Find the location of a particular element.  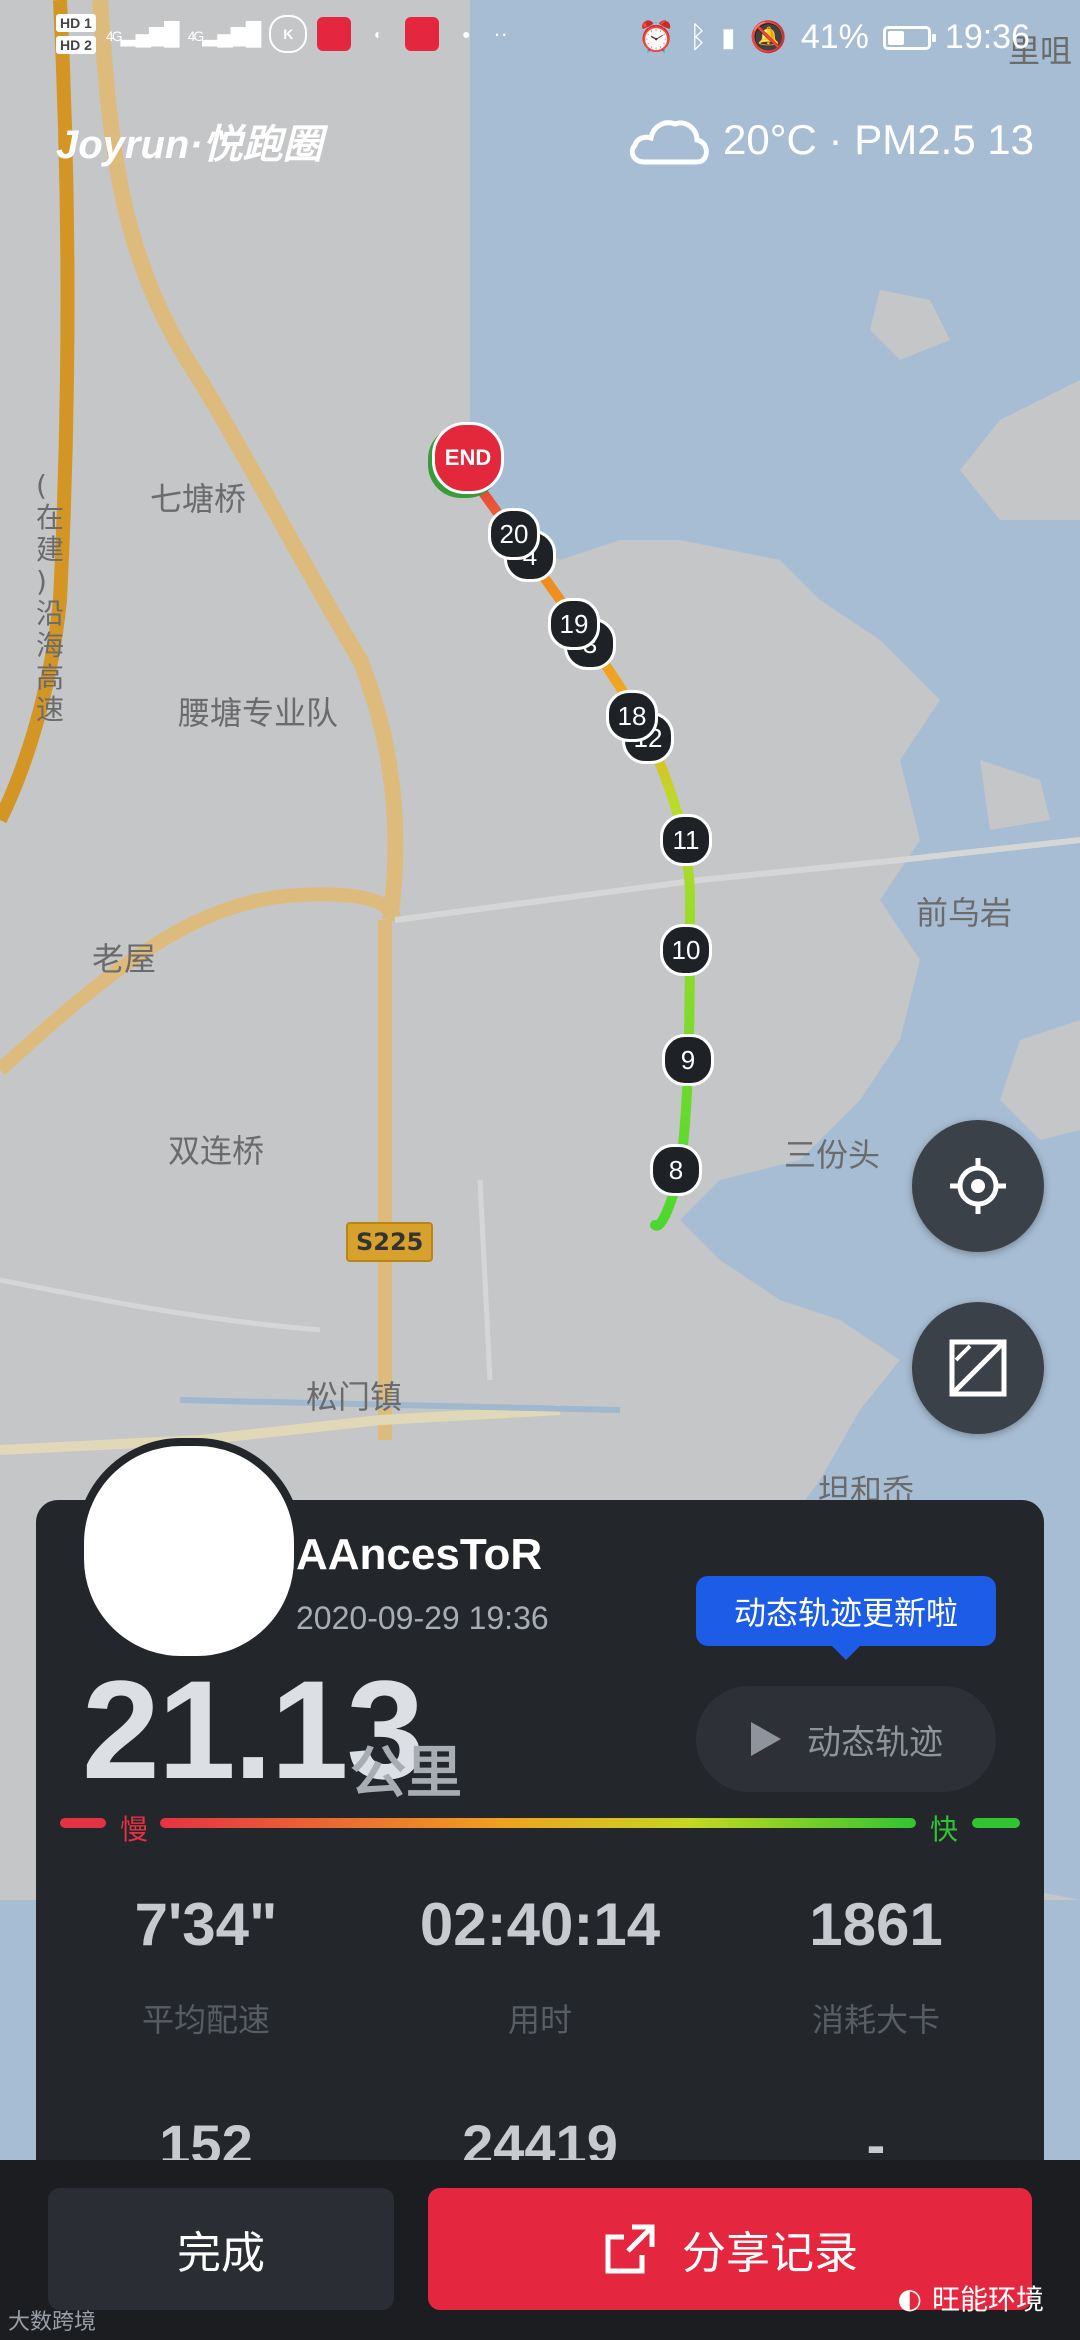

place-label: 七塘桥 is located at coordinates (198, 499).